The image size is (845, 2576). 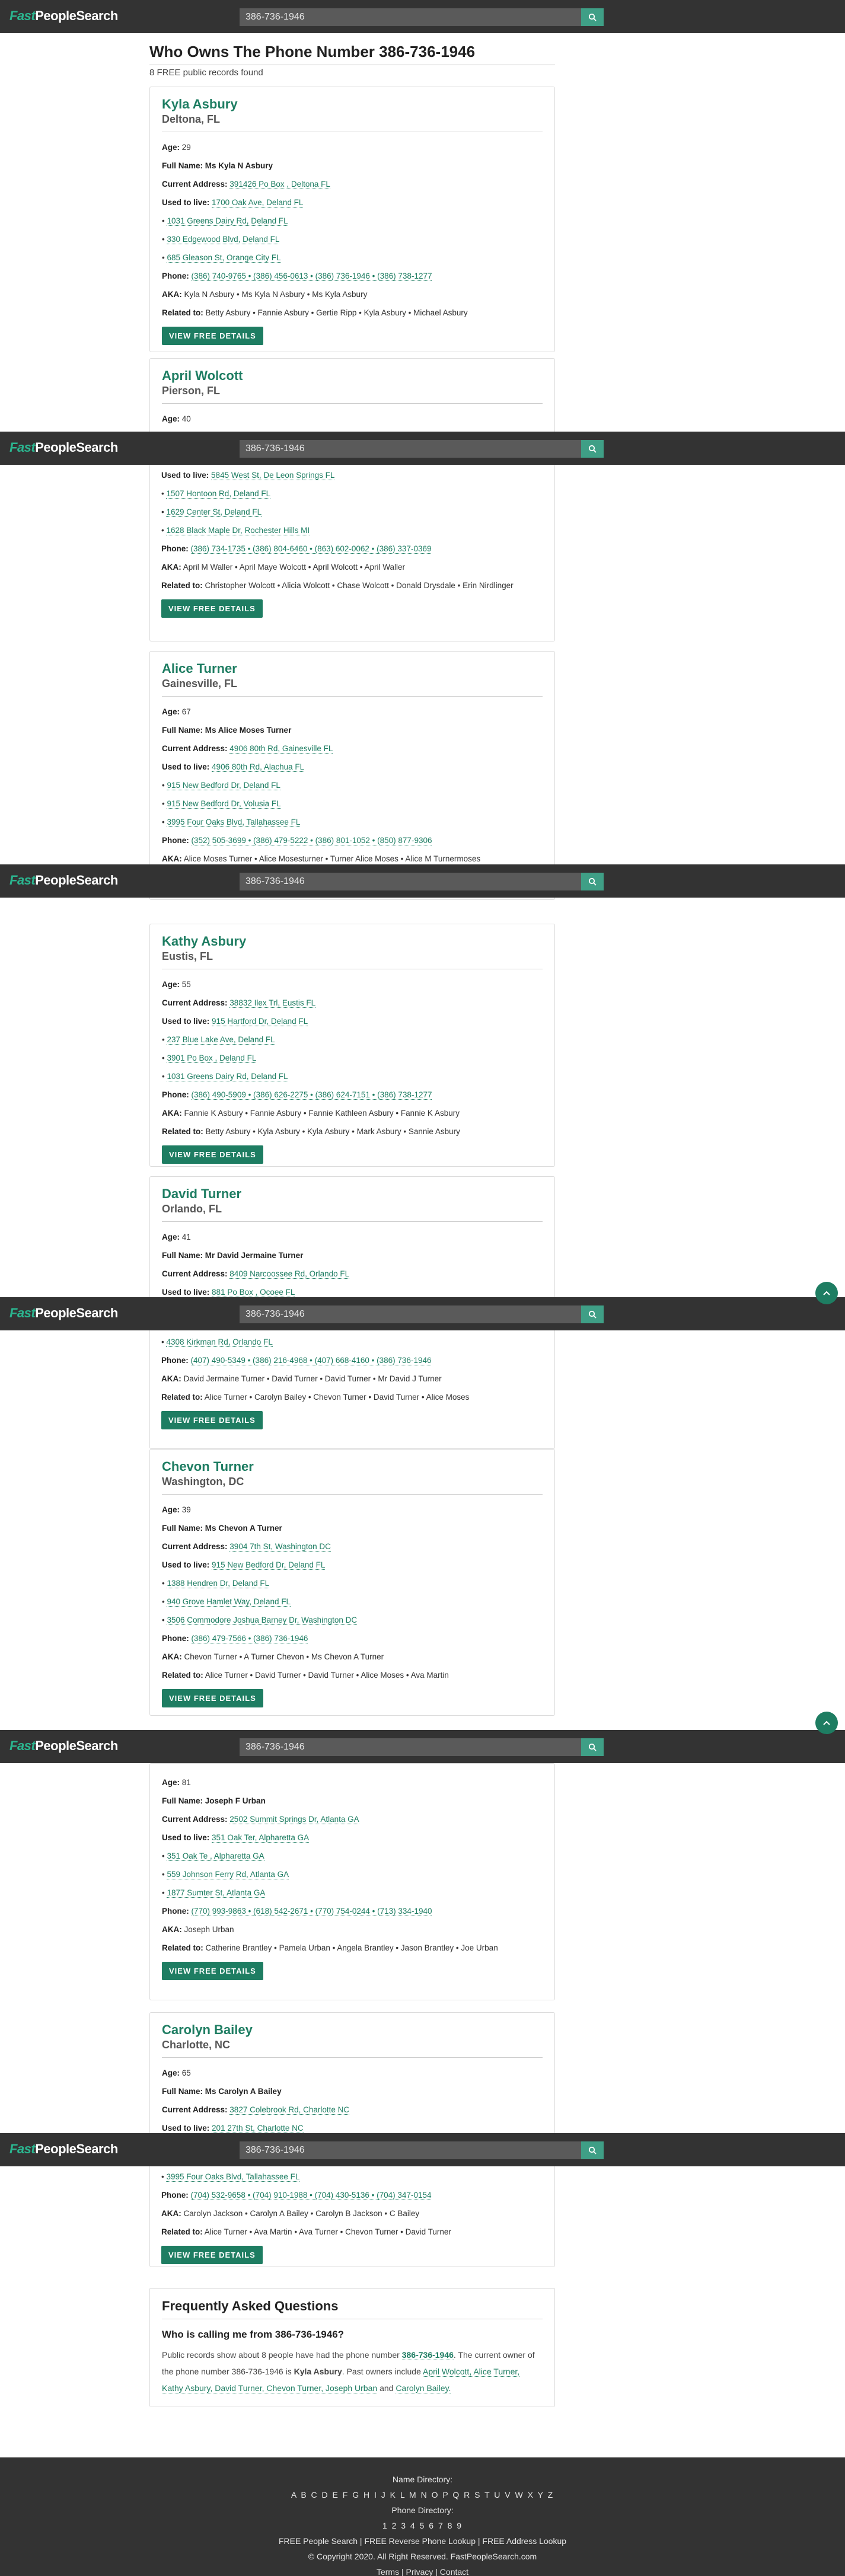 What do you see at coordinates (279, 184) in the screenshot?
I see `address-link: 391426 Po Box , Deltona FL` at bounding box center [279, 184].